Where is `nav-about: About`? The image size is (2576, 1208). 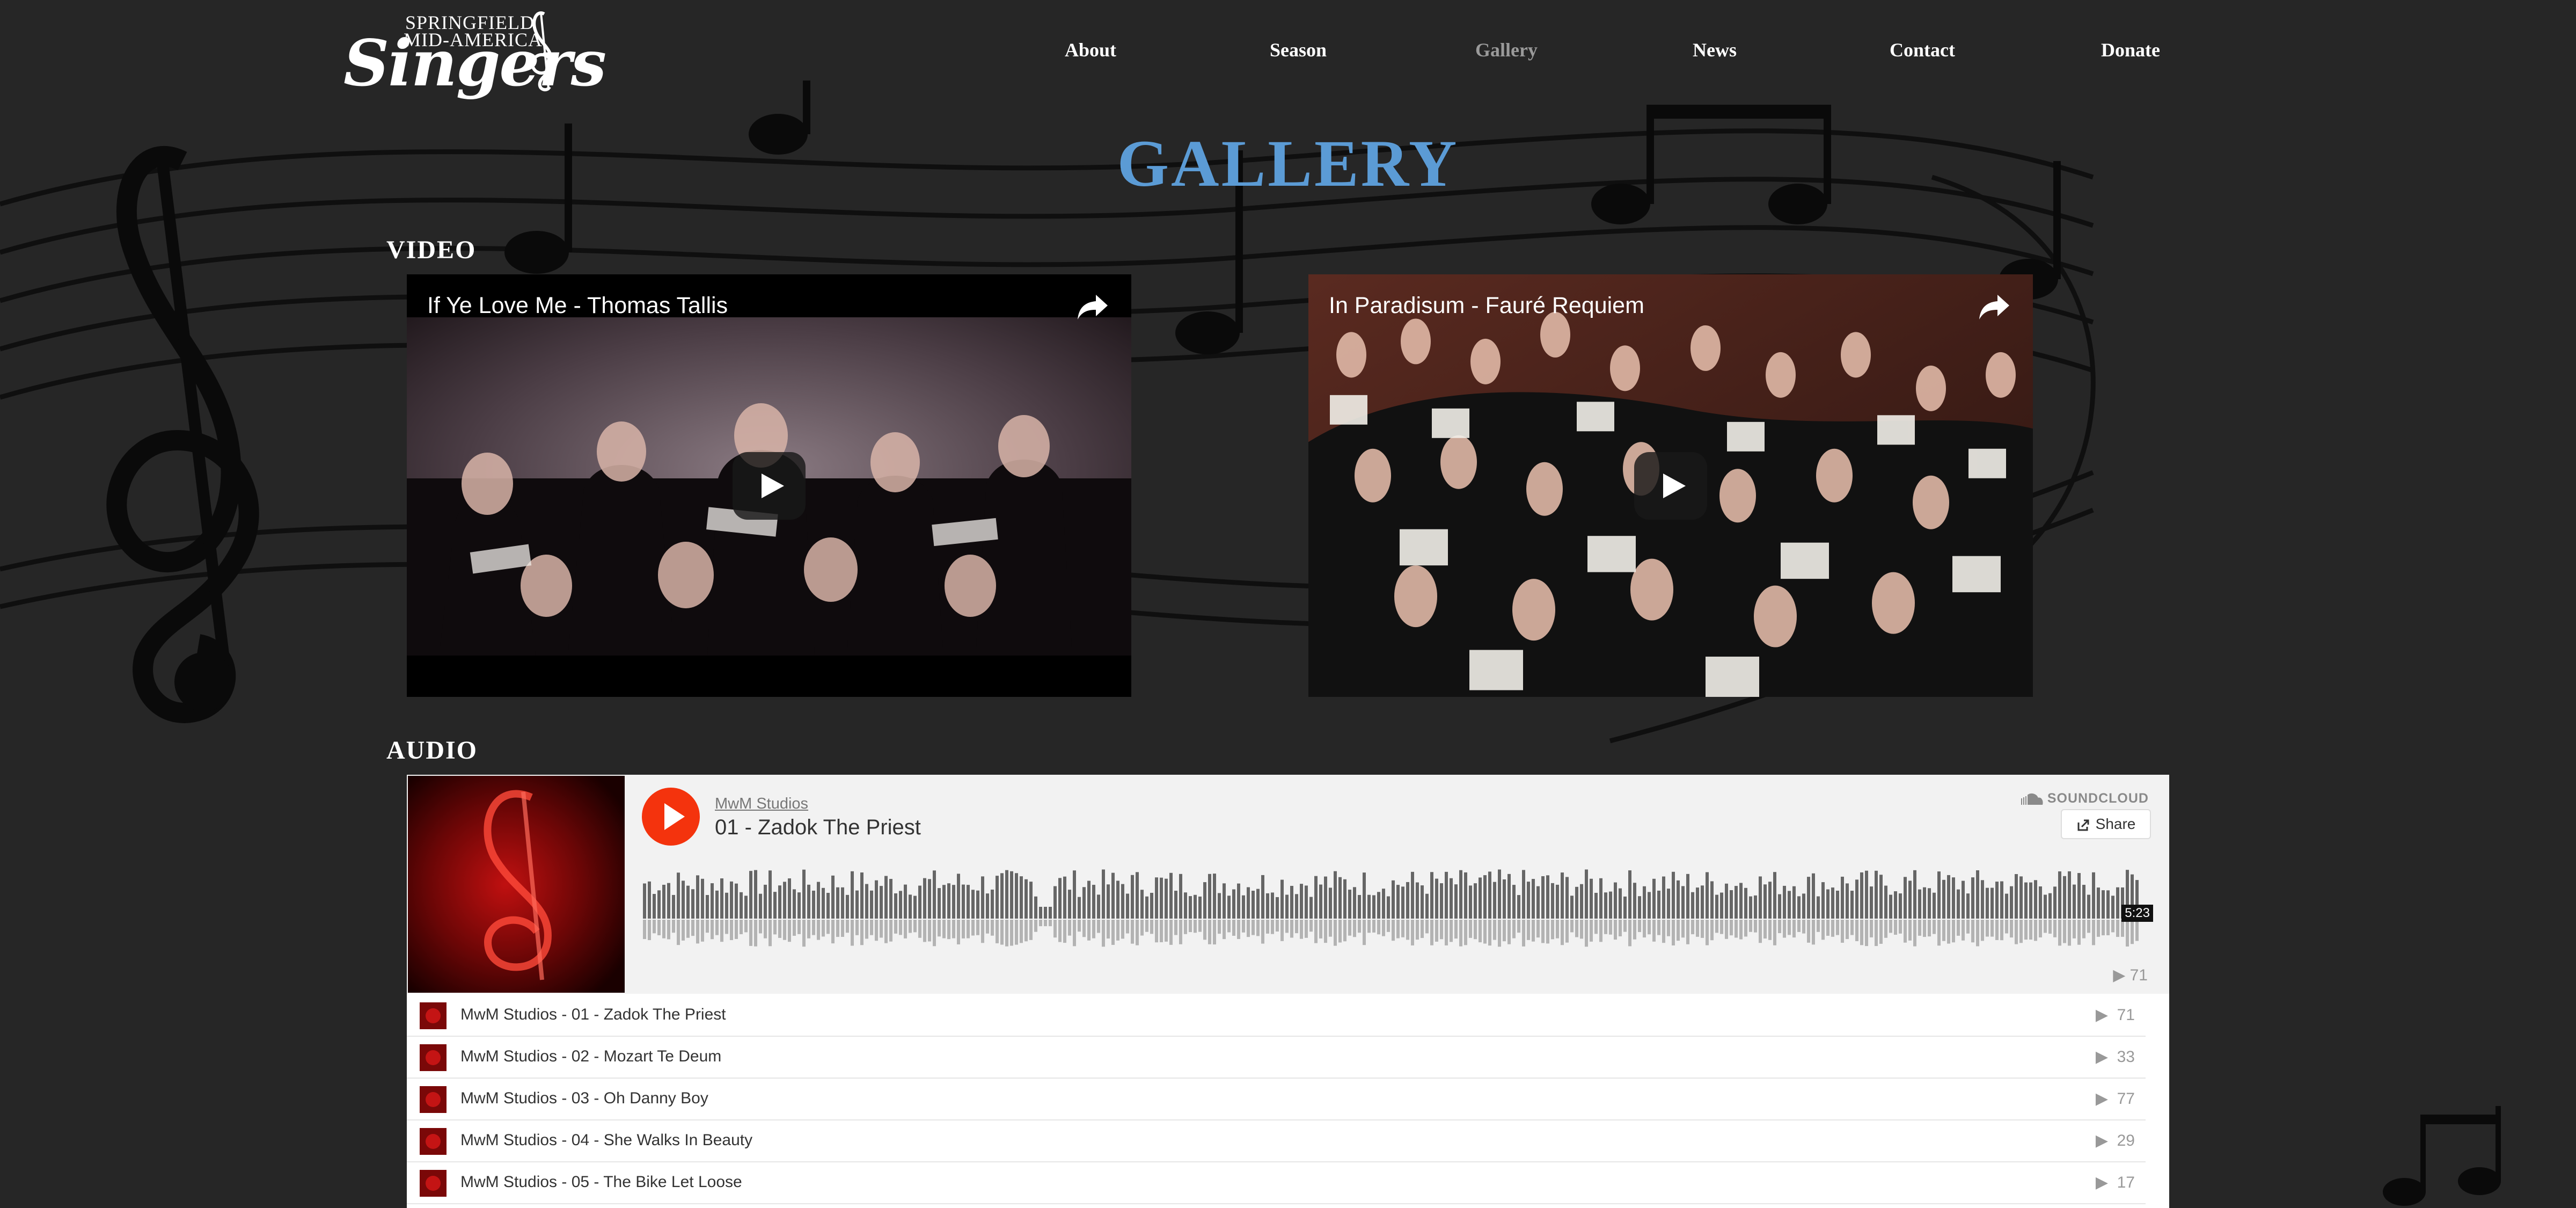
nav-about: About is located at coordinates (1090, 50).